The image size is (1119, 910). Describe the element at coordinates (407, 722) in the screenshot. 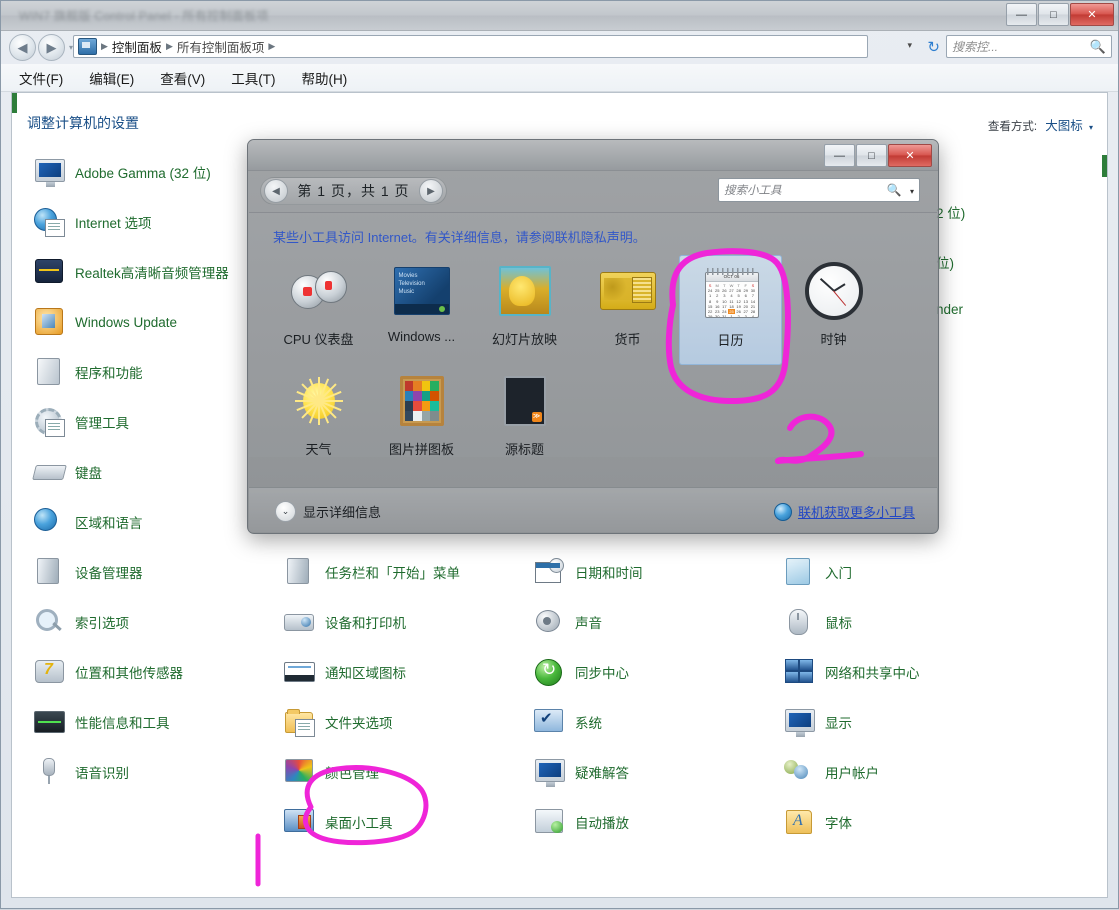

I see `cp-item-folder-options: 文件夹选项` at that location.